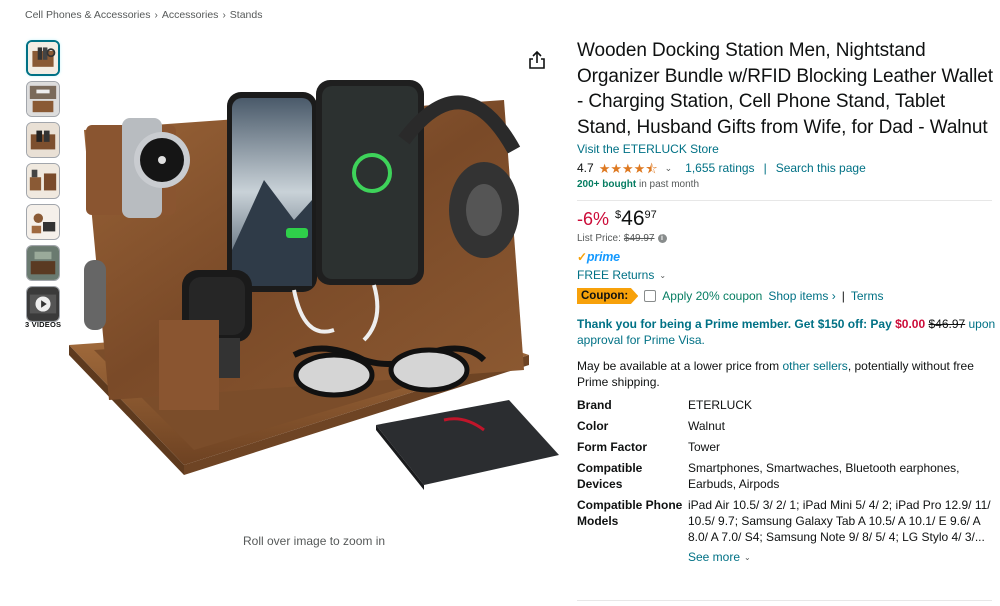 This screenshot has width=1000, height=606. Describe the element at coordinates (787, 238) in the screenshot. I see `list-price: List Price: $49.97 i` at that location.